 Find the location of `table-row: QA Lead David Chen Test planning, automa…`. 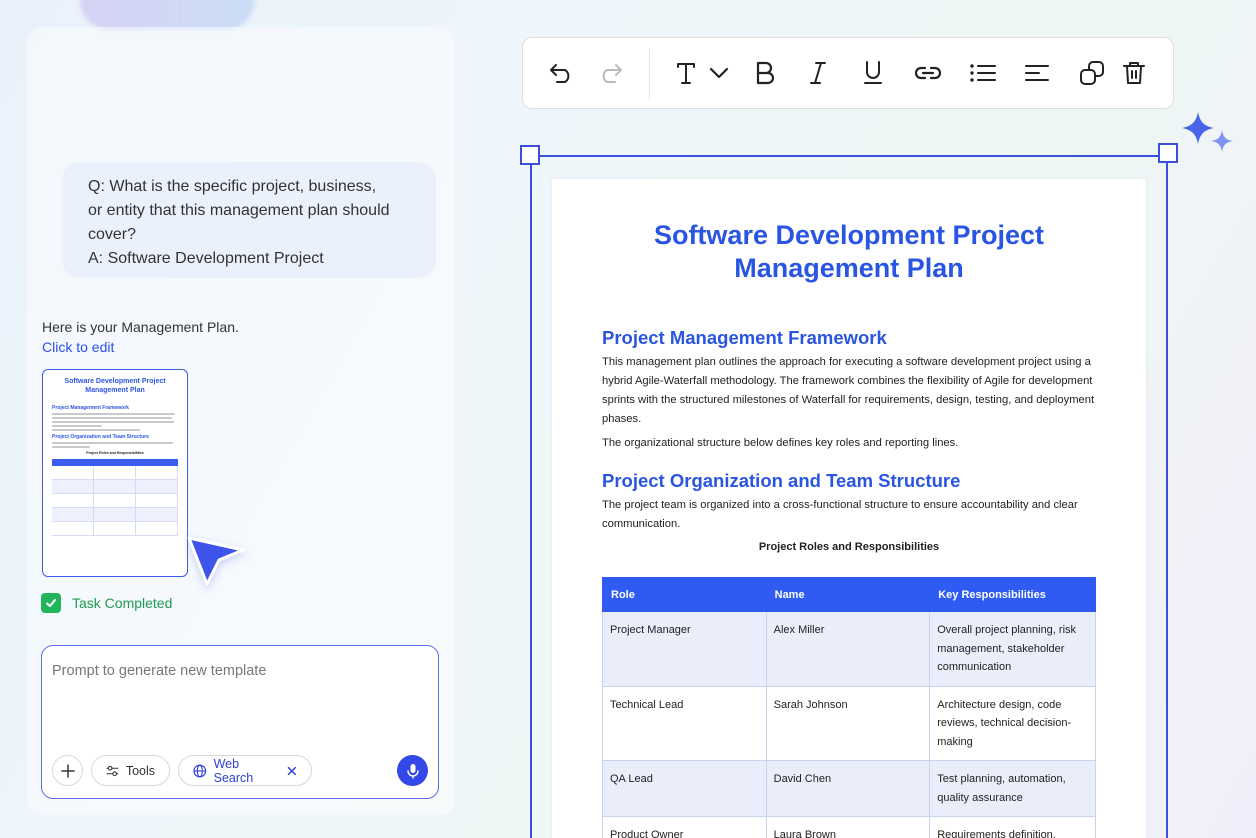

table-row: QA Lead David Chen Test planning, automa… is located at coordinates (849, 788).